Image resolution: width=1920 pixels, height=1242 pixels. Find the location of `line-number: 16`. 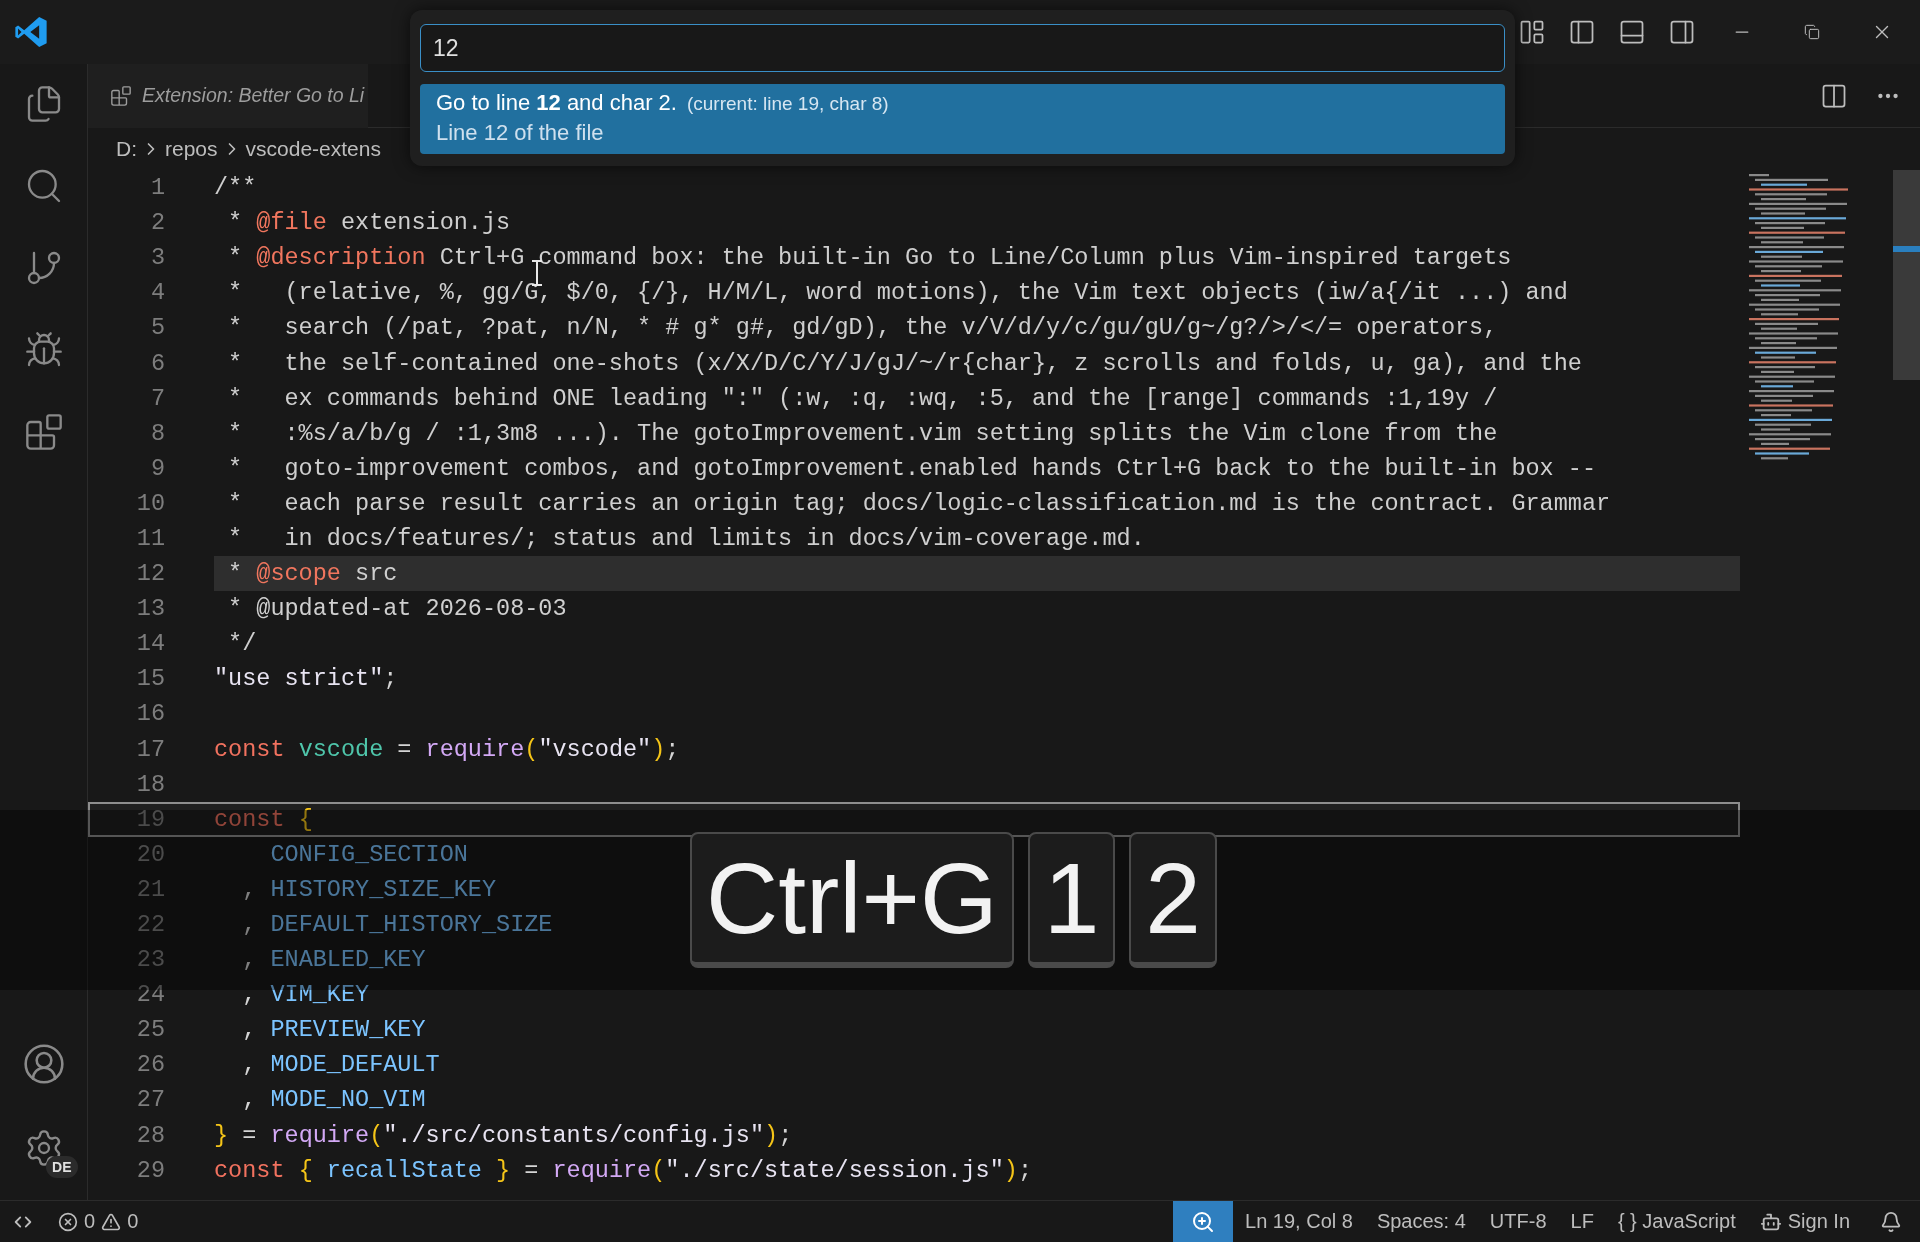

line-number: 16 is located at coordinates (150, 714).